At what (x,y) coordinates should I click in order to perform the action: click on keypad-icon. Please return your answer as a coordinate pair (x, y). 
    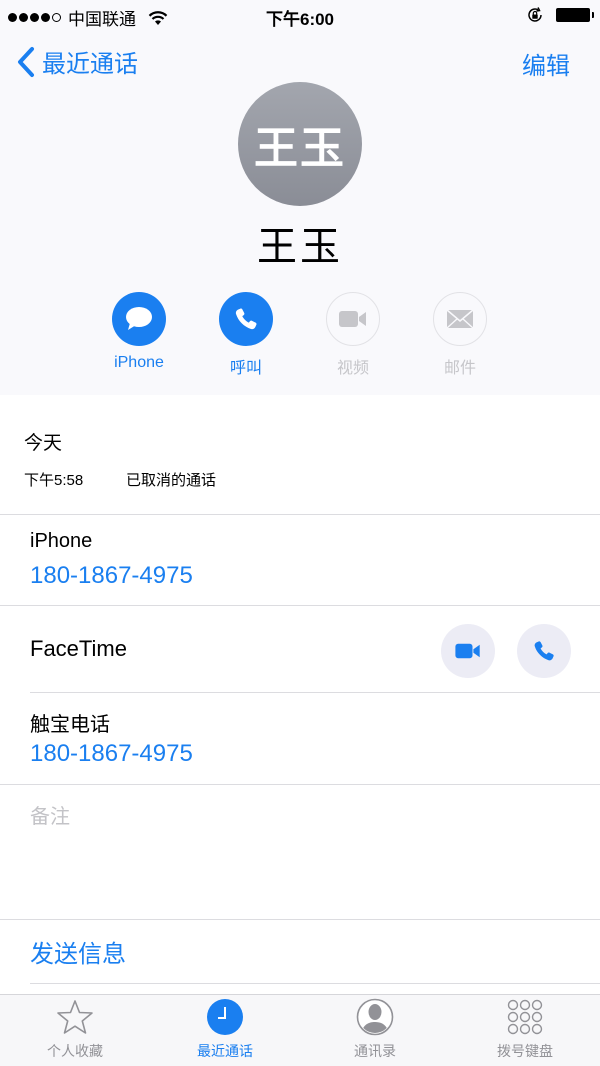
    Looking at the image, I should click on (525, 1017).